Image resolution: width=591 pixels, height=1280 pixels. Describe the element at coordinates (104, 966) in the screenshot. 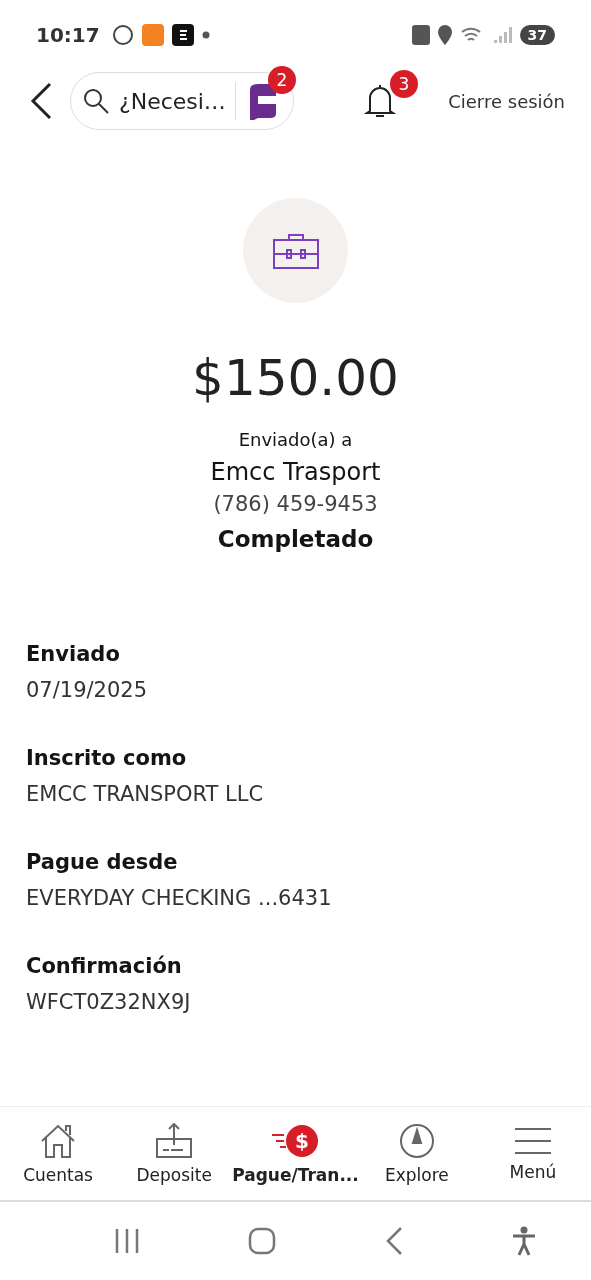

I see `detail-label: Confirmación` at that location.